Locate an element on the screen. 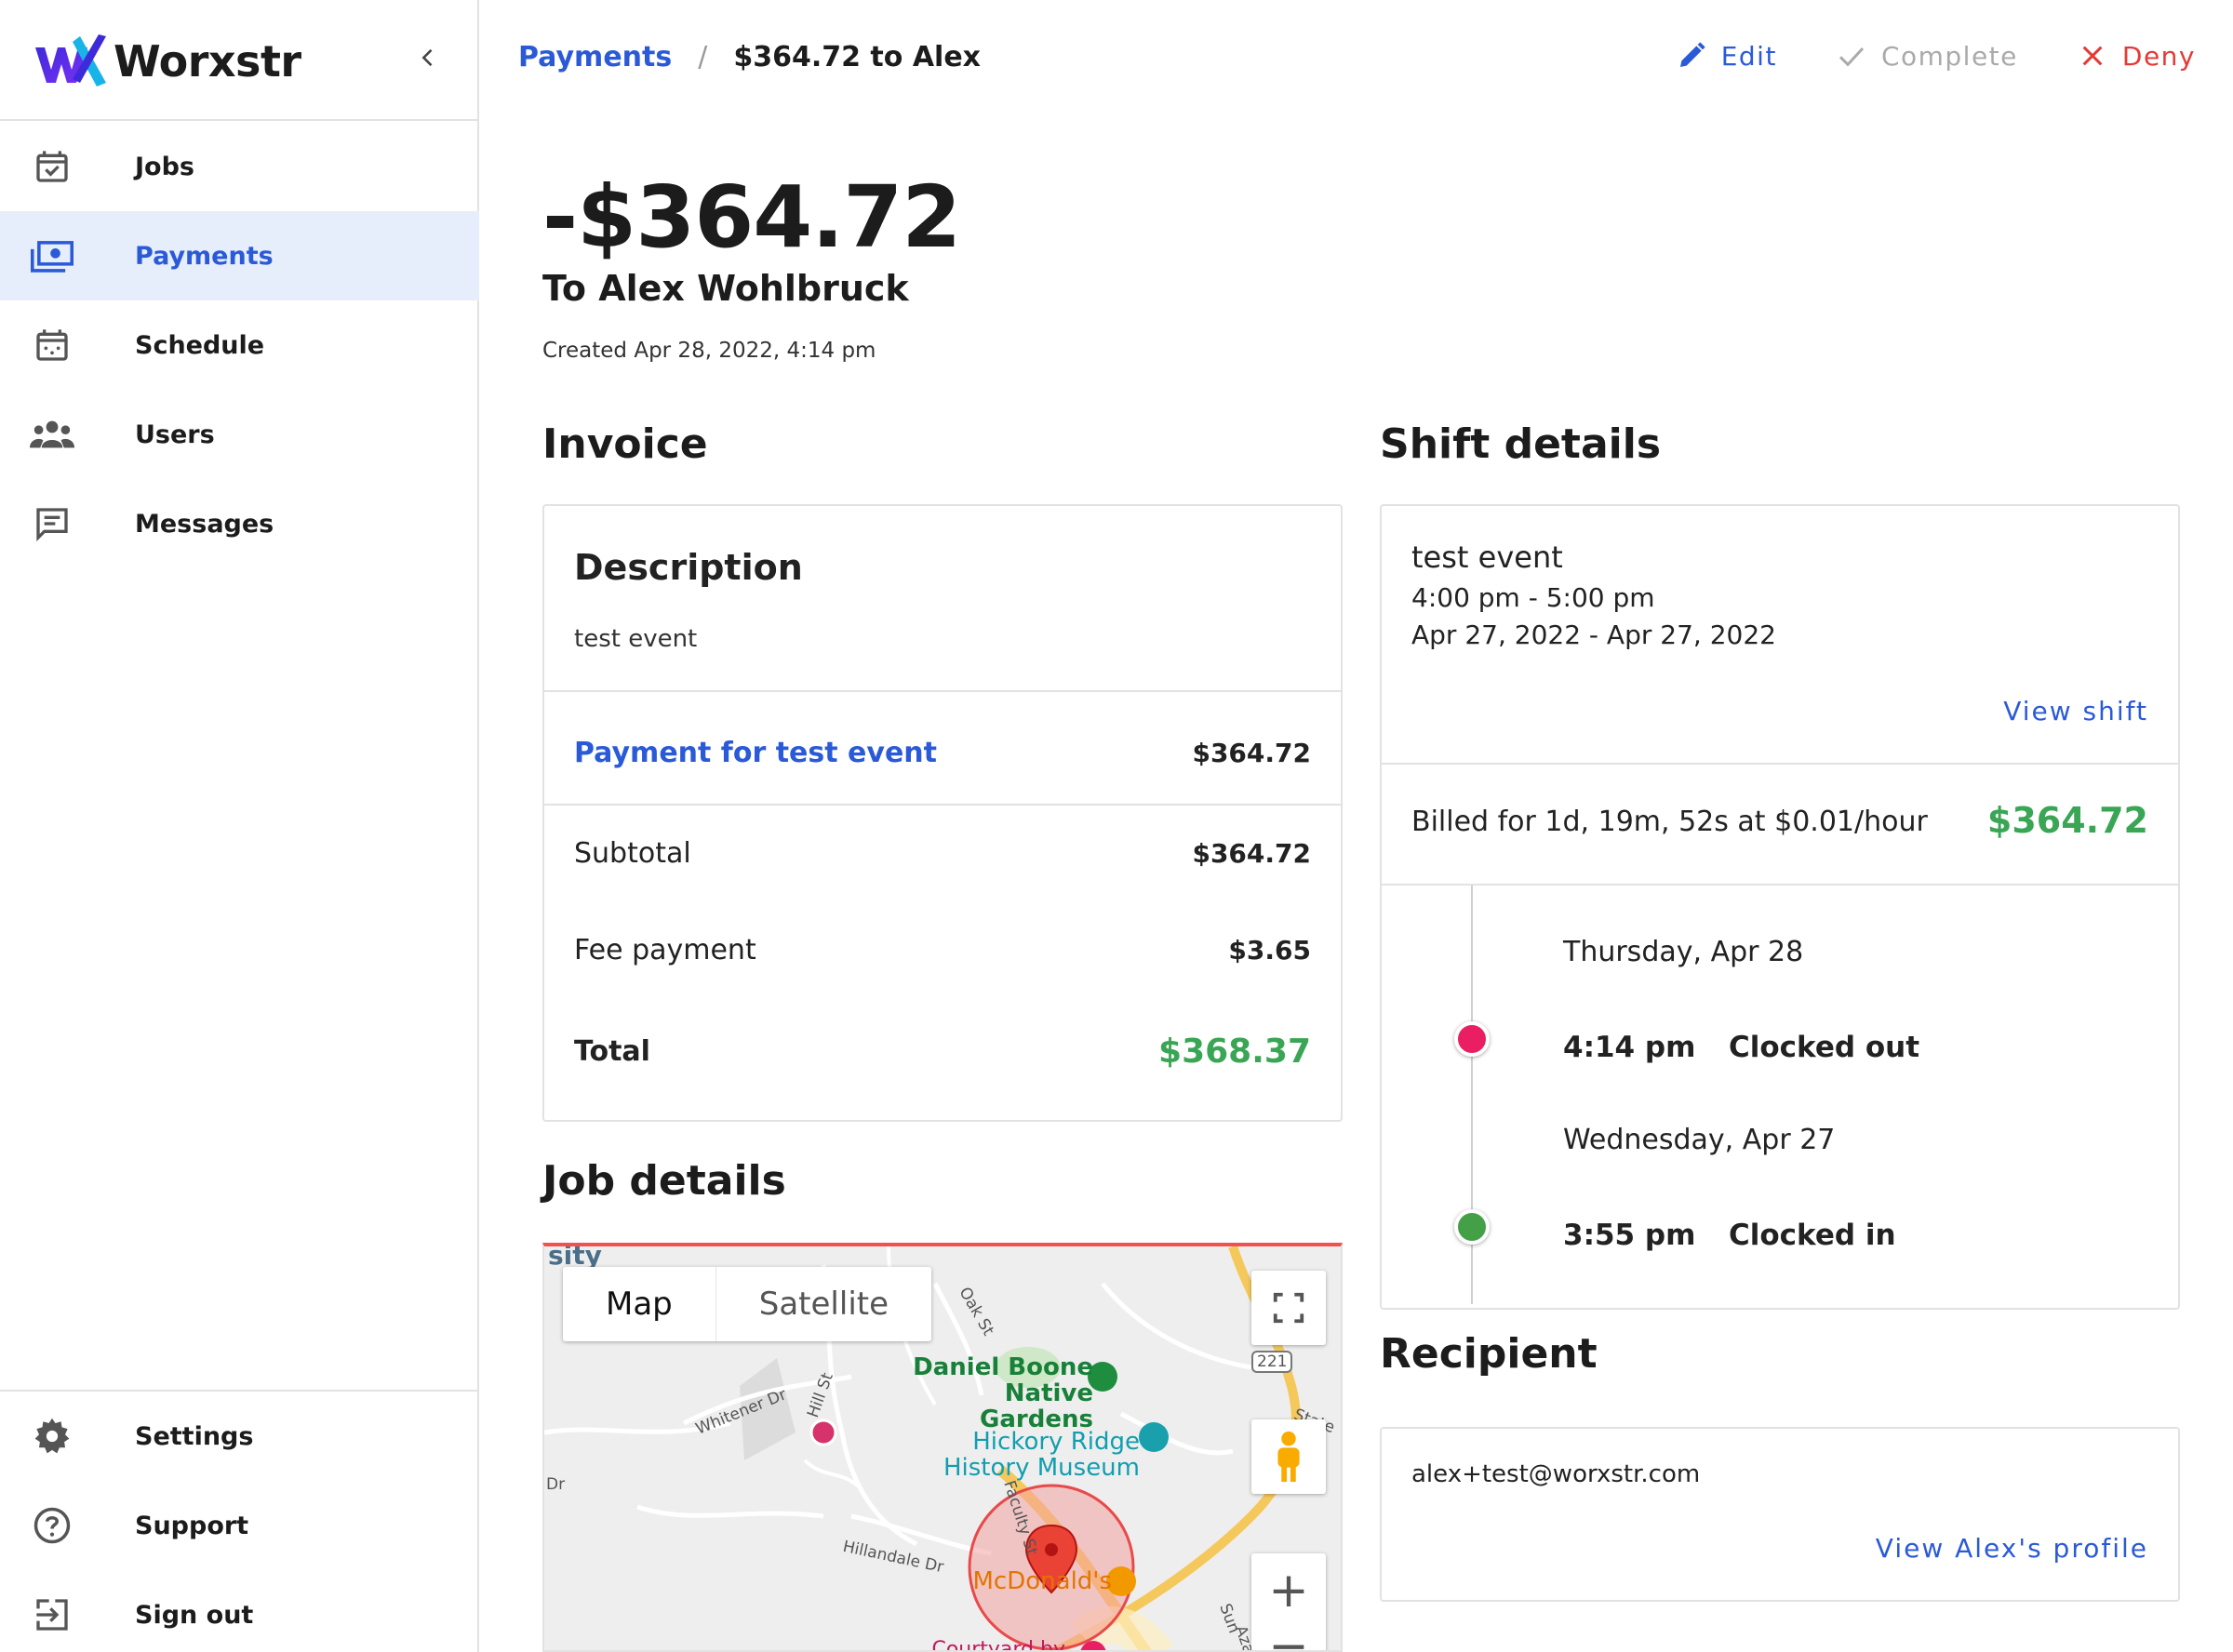 This screenshot has height=1652, width=2233. users-icon is located at coordinates (52, 434).